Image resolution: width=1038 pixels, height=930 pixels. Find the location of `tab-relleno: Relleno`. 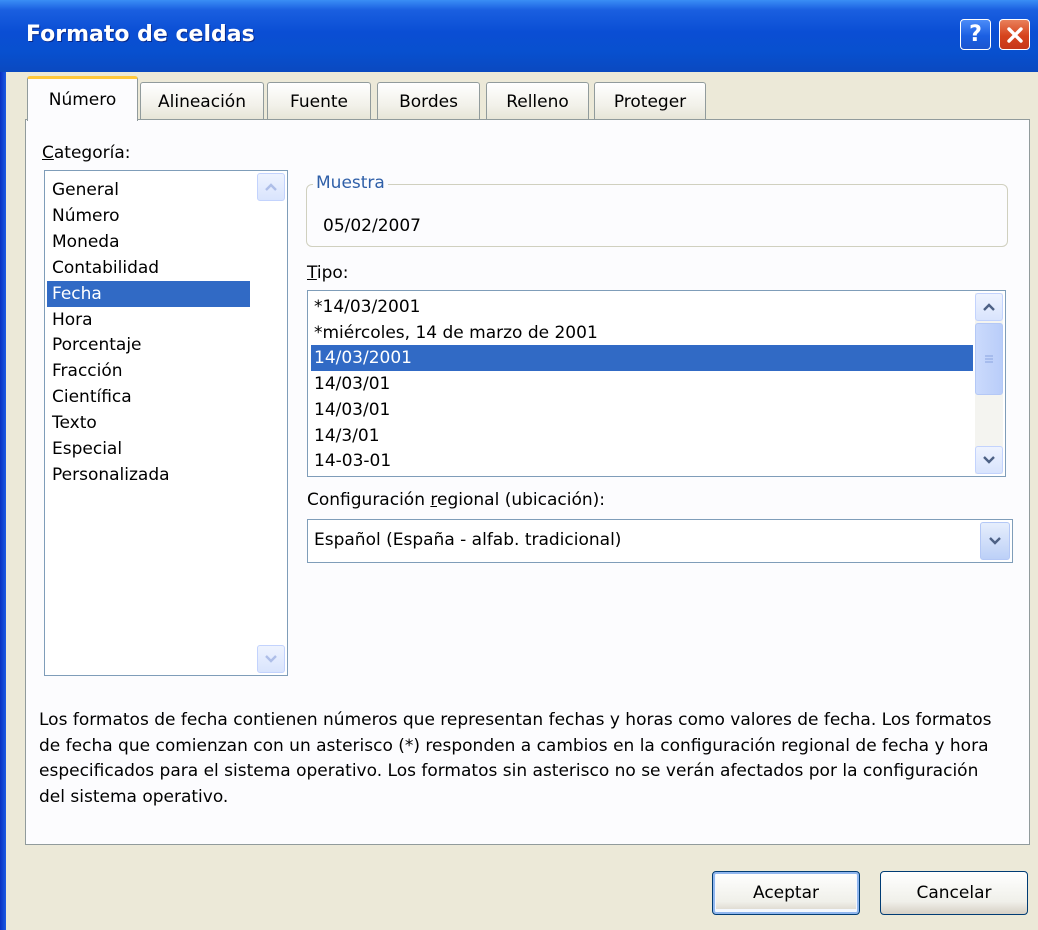

tab-relleno: Relleno is located at coordinates (537, 101).